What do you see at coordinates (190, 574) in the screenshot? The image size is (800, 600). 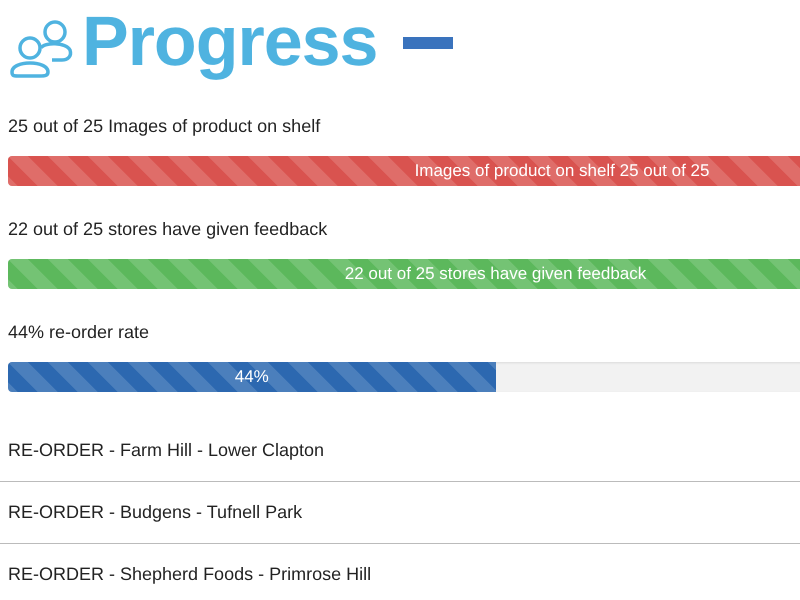 I see `reorder-item: RE-ORDER - Shepherd Foods - Primrose Hill` at bounding box center [190, 574].